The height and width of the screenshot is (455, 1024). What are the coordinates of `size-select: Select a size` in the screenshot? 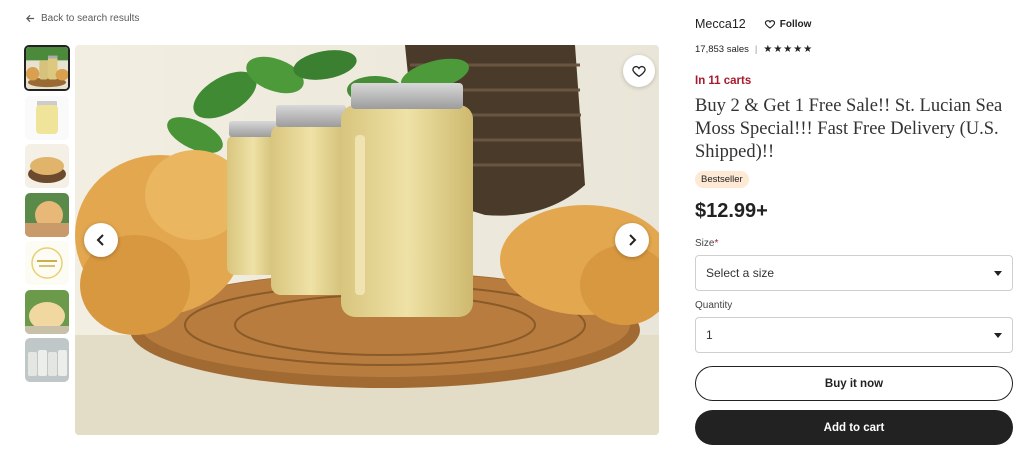 It's located at (854, 273).